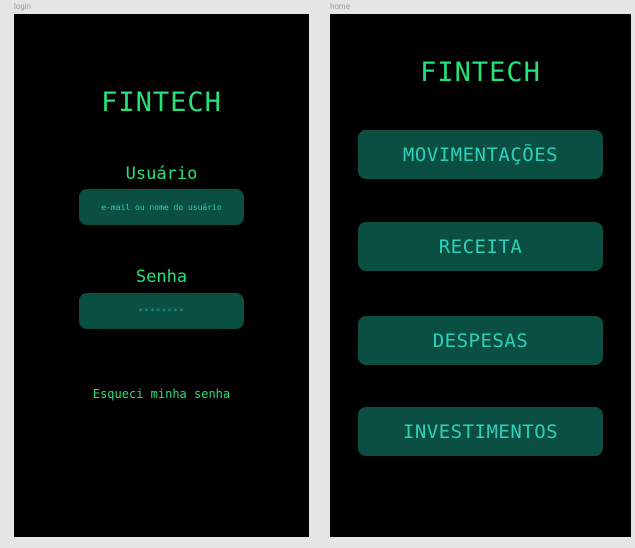 This screenshot has width=635, height=548. What do you see at coordinates (161, 207) in the screenshot?
I see `username-input` at bounding box center [161, 207].